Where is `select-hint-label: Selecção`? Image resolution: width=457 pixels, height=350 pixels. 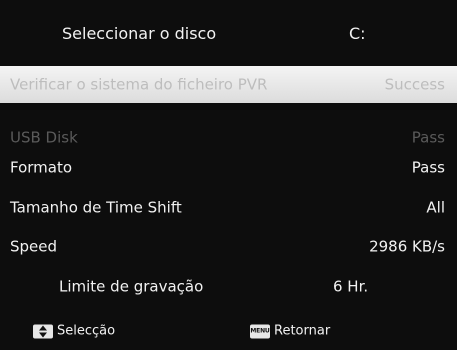
select-hint-label: Selecção is located at coordinates (86, 331).